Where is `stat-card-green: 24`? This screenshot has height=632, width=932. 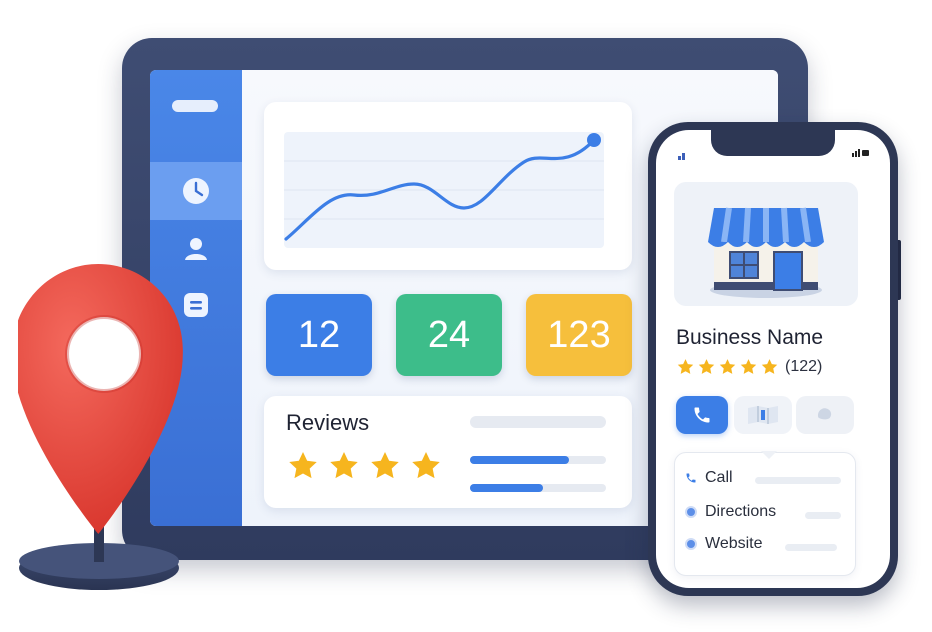
stat-card-green: 24 is located at coordinates (449, 335).